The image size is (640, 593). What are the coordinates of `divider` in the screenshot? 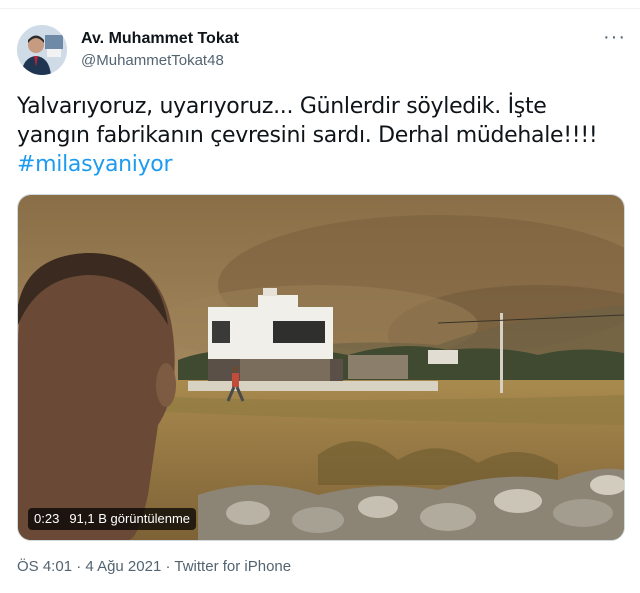 It's located at (320, 8).